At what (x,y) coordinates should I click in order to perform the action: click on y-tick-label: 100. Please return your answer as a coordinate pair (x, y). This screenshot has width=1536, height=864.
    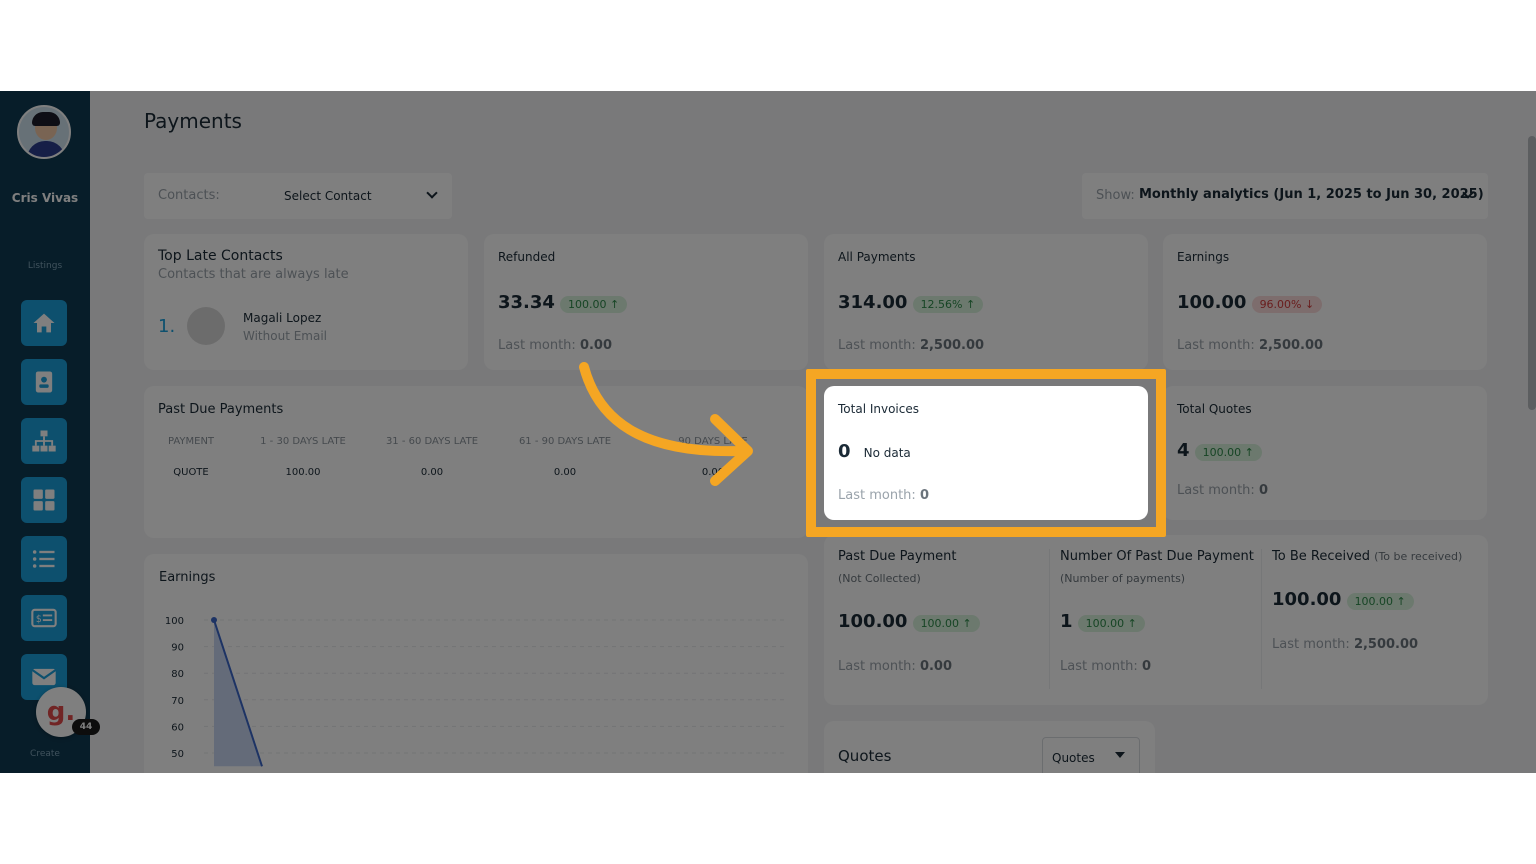
    Looking at the image, I should click on (174, 621).